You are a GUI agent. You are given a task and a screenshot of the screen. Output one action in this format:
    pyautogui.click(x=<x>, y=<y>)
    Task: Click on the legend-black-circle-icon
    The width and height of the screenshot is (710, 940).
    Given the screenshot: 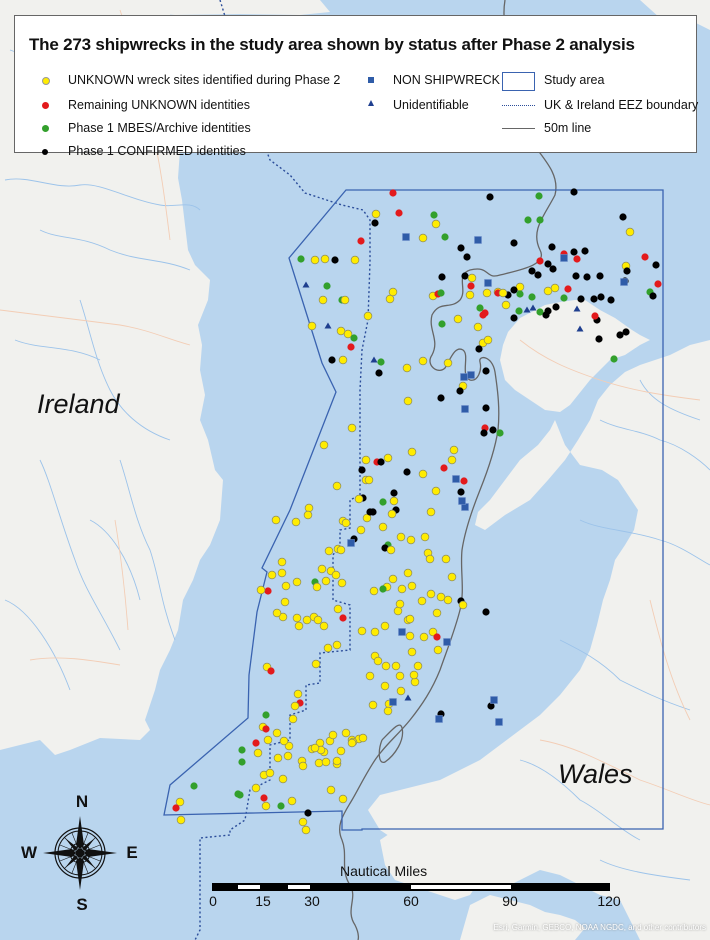 What is the action you would take?
    pyautogui.click(x=45, y=152)
    